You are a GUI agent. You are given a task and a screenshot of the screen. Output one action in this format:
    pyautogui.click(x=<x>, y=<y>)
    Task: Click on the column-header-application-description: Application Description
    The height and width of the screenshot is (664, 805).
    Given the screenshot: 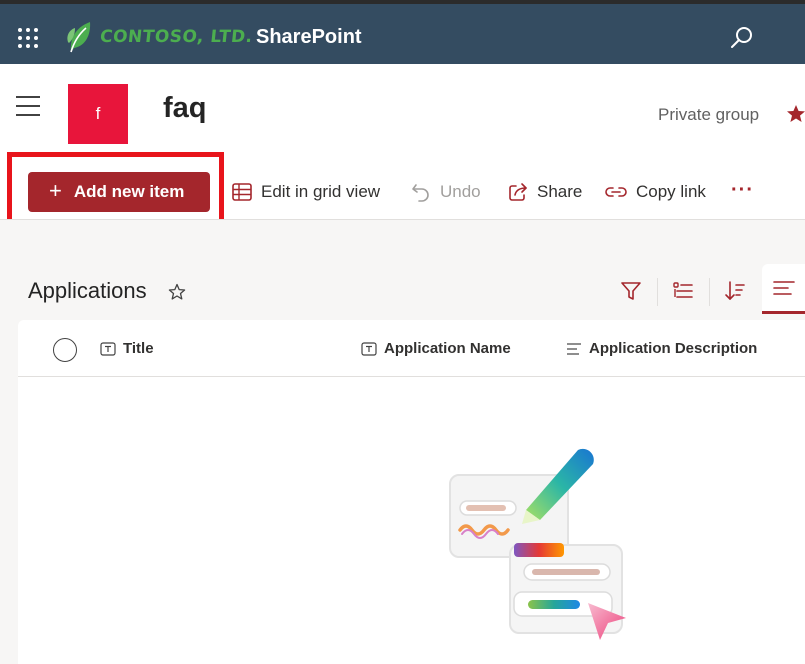 What is the action you would take?
    pyautogui.click(x=661, y=348)
    